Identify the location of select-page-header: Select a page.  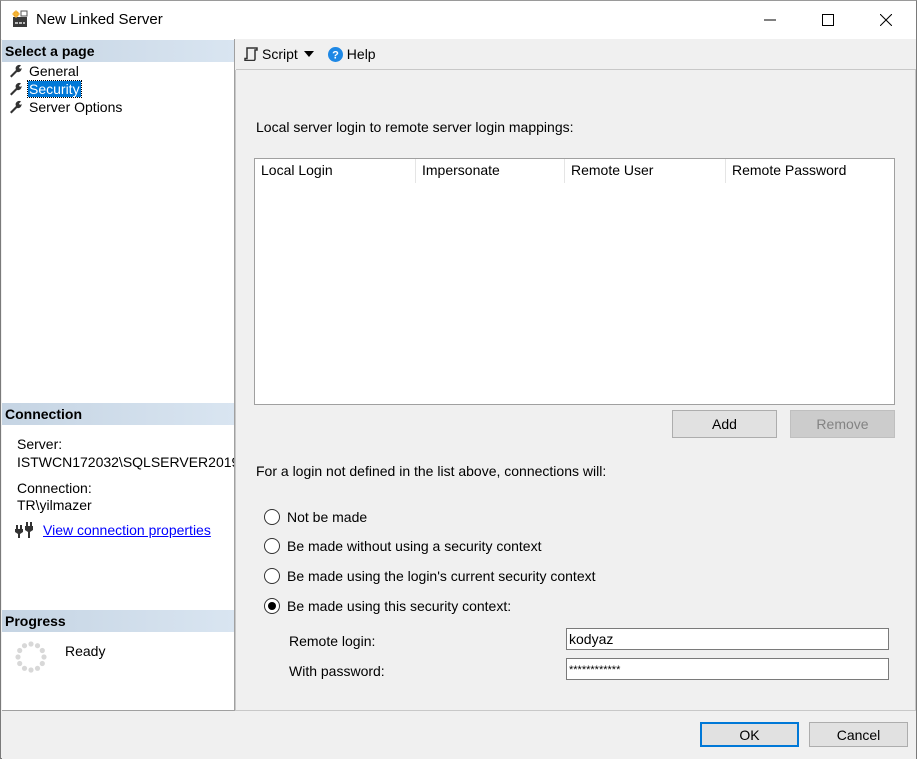
(118, 51).